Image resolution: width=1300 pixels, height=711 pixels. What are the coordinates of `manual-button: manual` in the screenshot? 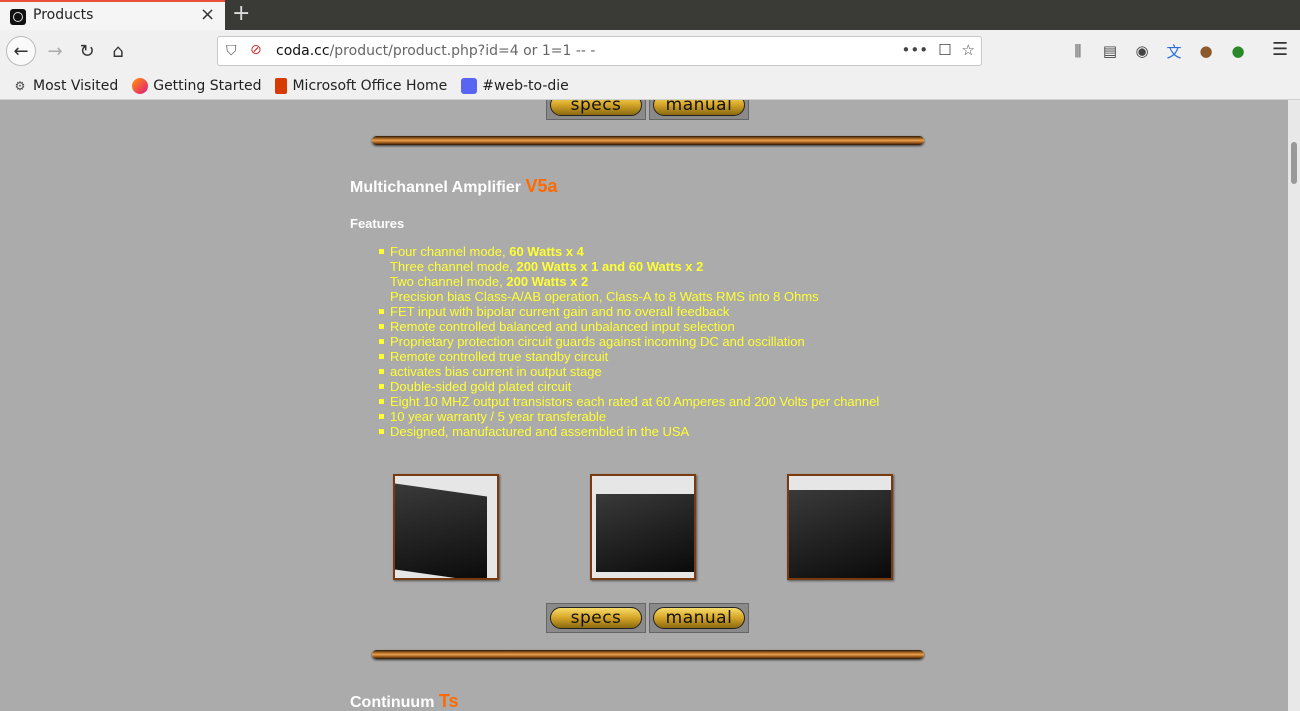 It's located at (699, 618).